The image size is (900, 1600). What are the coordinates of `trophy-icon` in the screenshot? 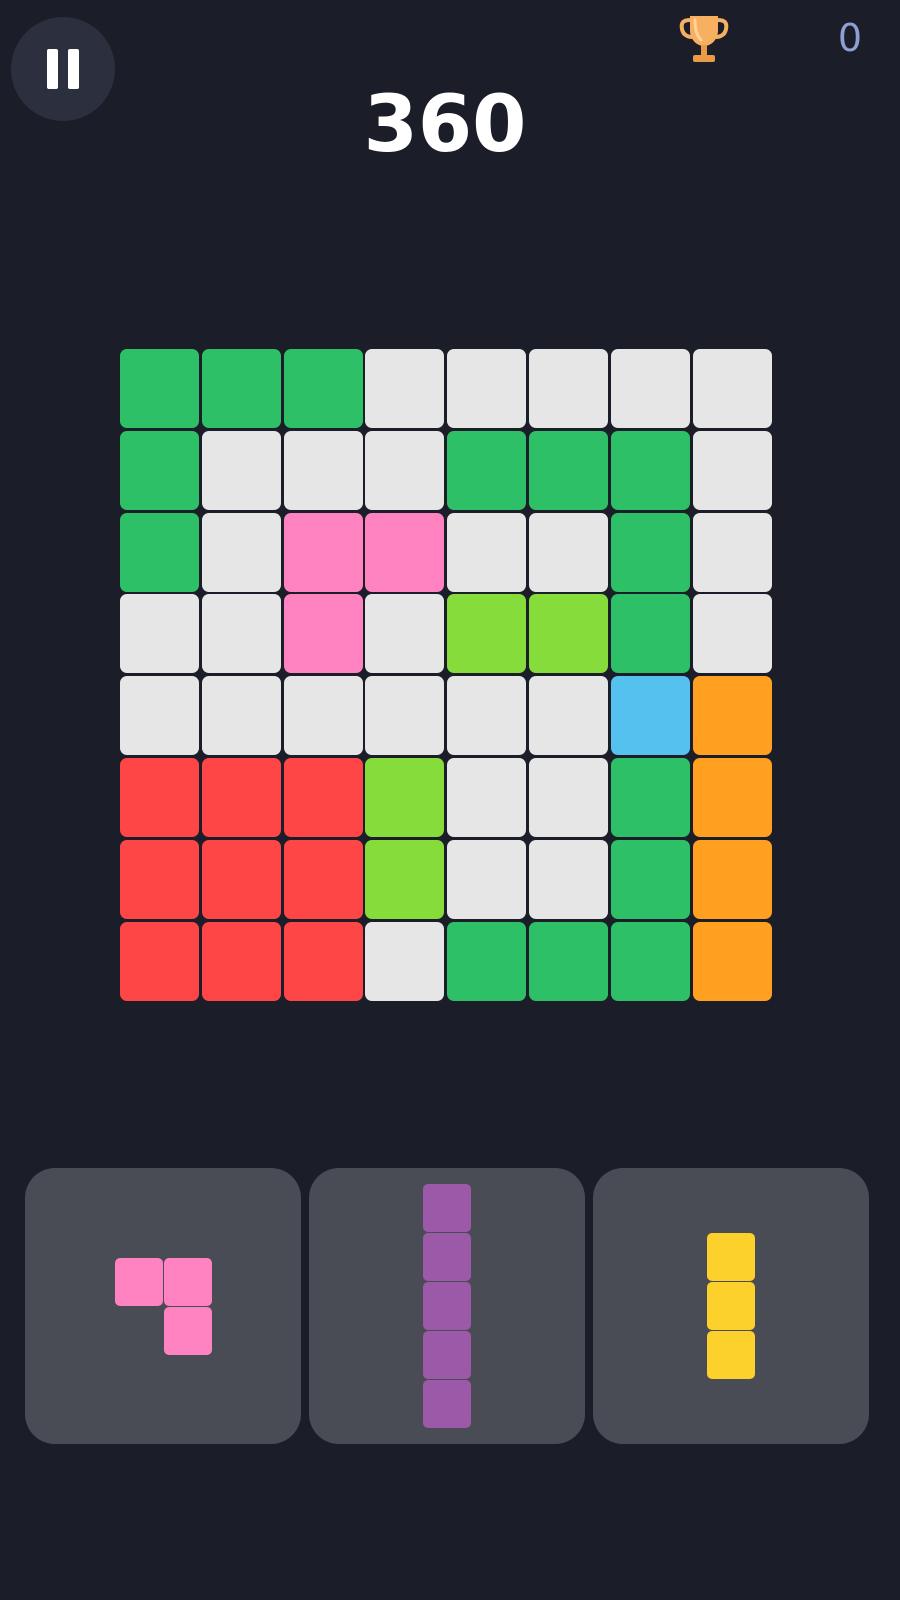 It's located at (704, 39).